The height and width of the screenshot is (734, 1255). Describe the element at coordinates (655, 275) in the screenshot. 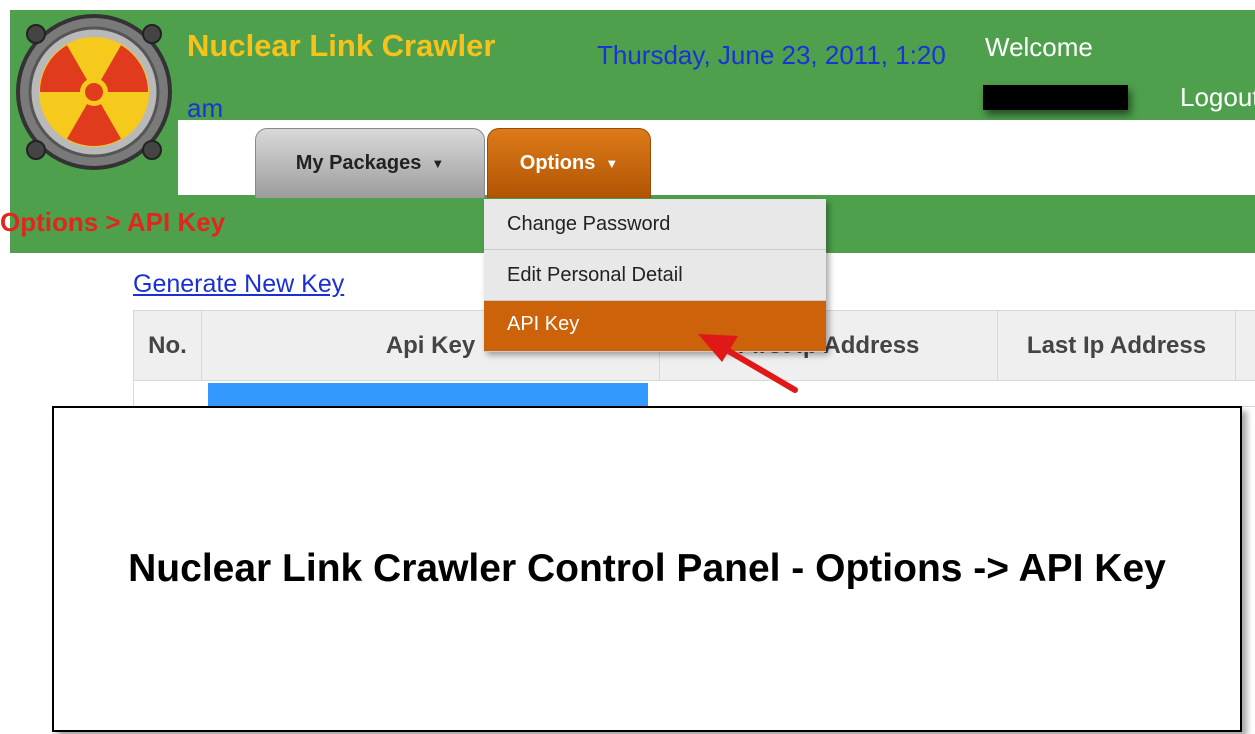

I see `menu-item-edit-personal-detail: Edit Personal Detail` at that location.